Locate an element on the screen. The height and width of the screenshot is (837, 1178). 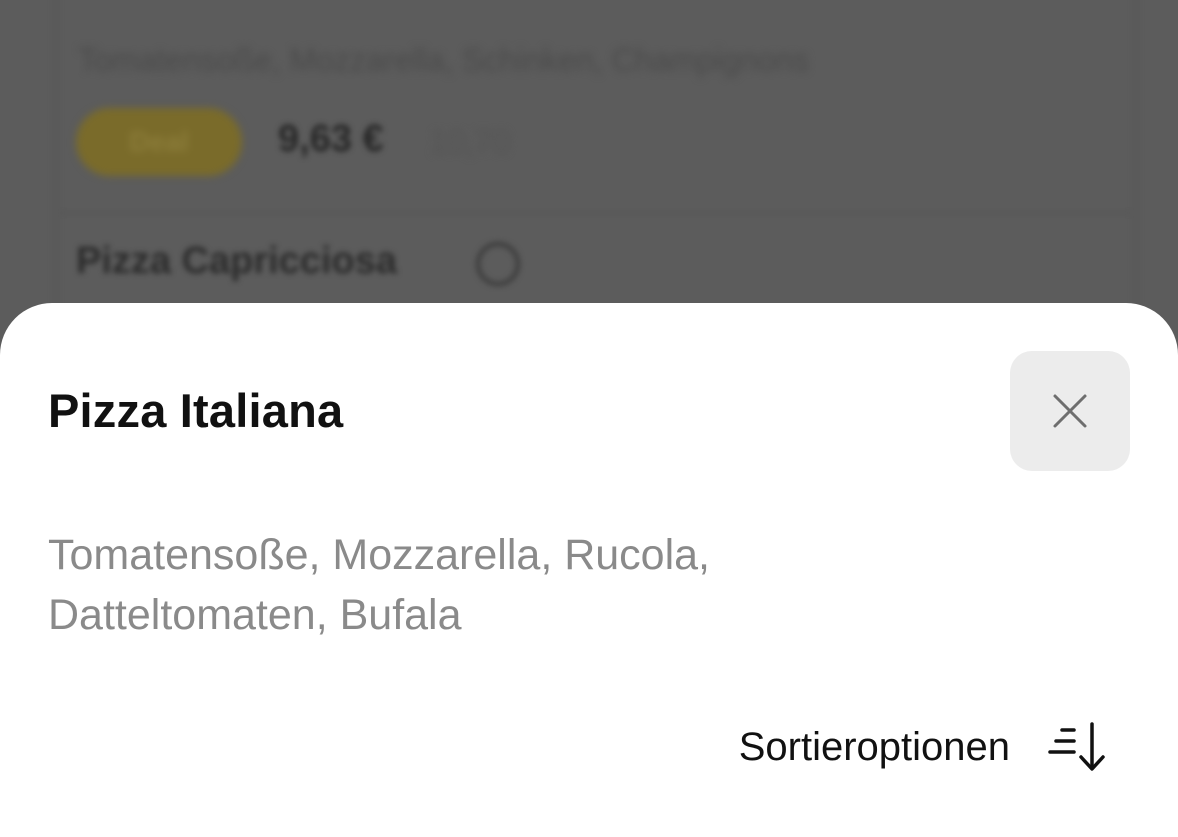
background-divider is located at coordinates (595, 213).